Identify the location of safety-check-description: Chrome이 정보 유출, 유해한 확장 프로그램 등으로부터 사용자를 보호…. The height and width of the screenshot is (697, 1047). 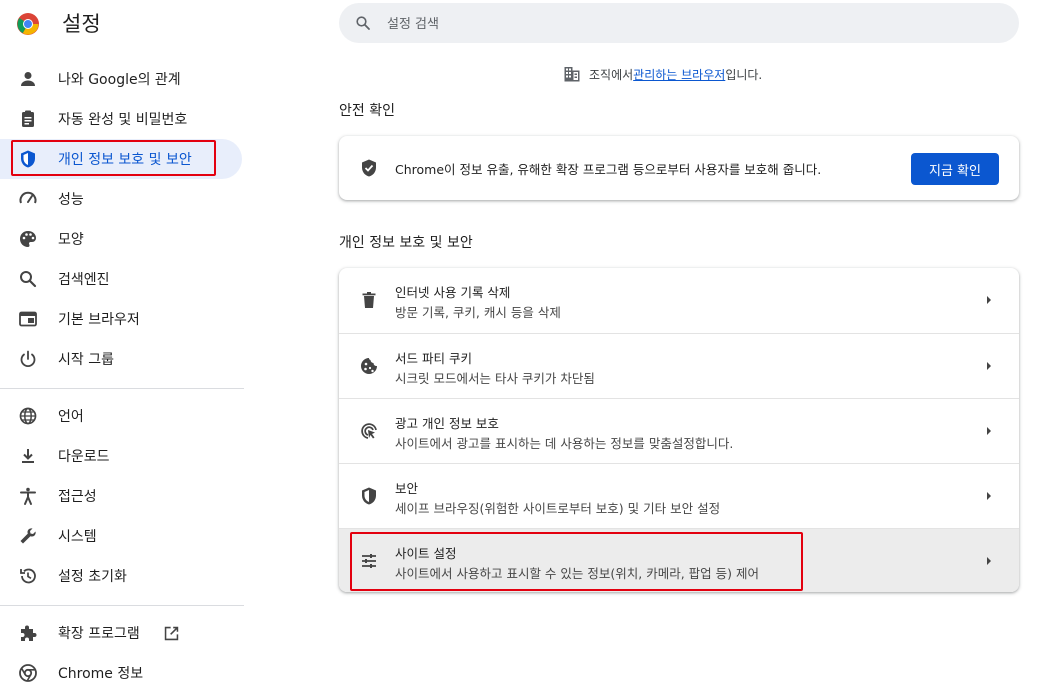
(608, 169).